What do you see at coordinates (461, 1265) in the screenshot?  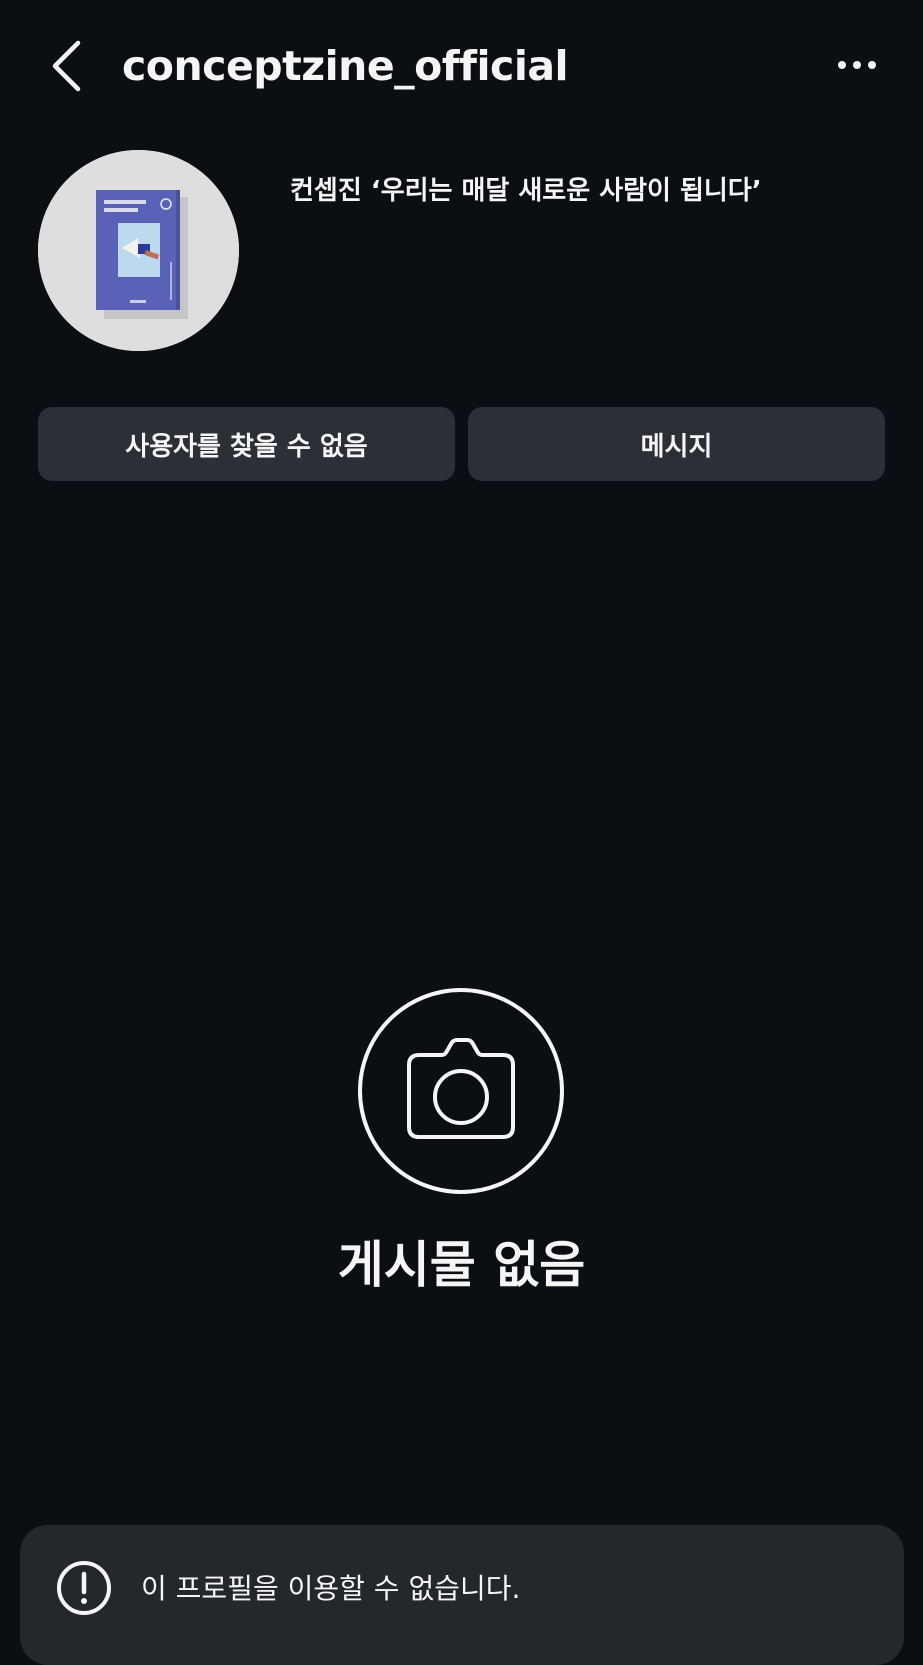 I see `empty-posts-title: 게시물 없음` at bounding box center [461, 1265].